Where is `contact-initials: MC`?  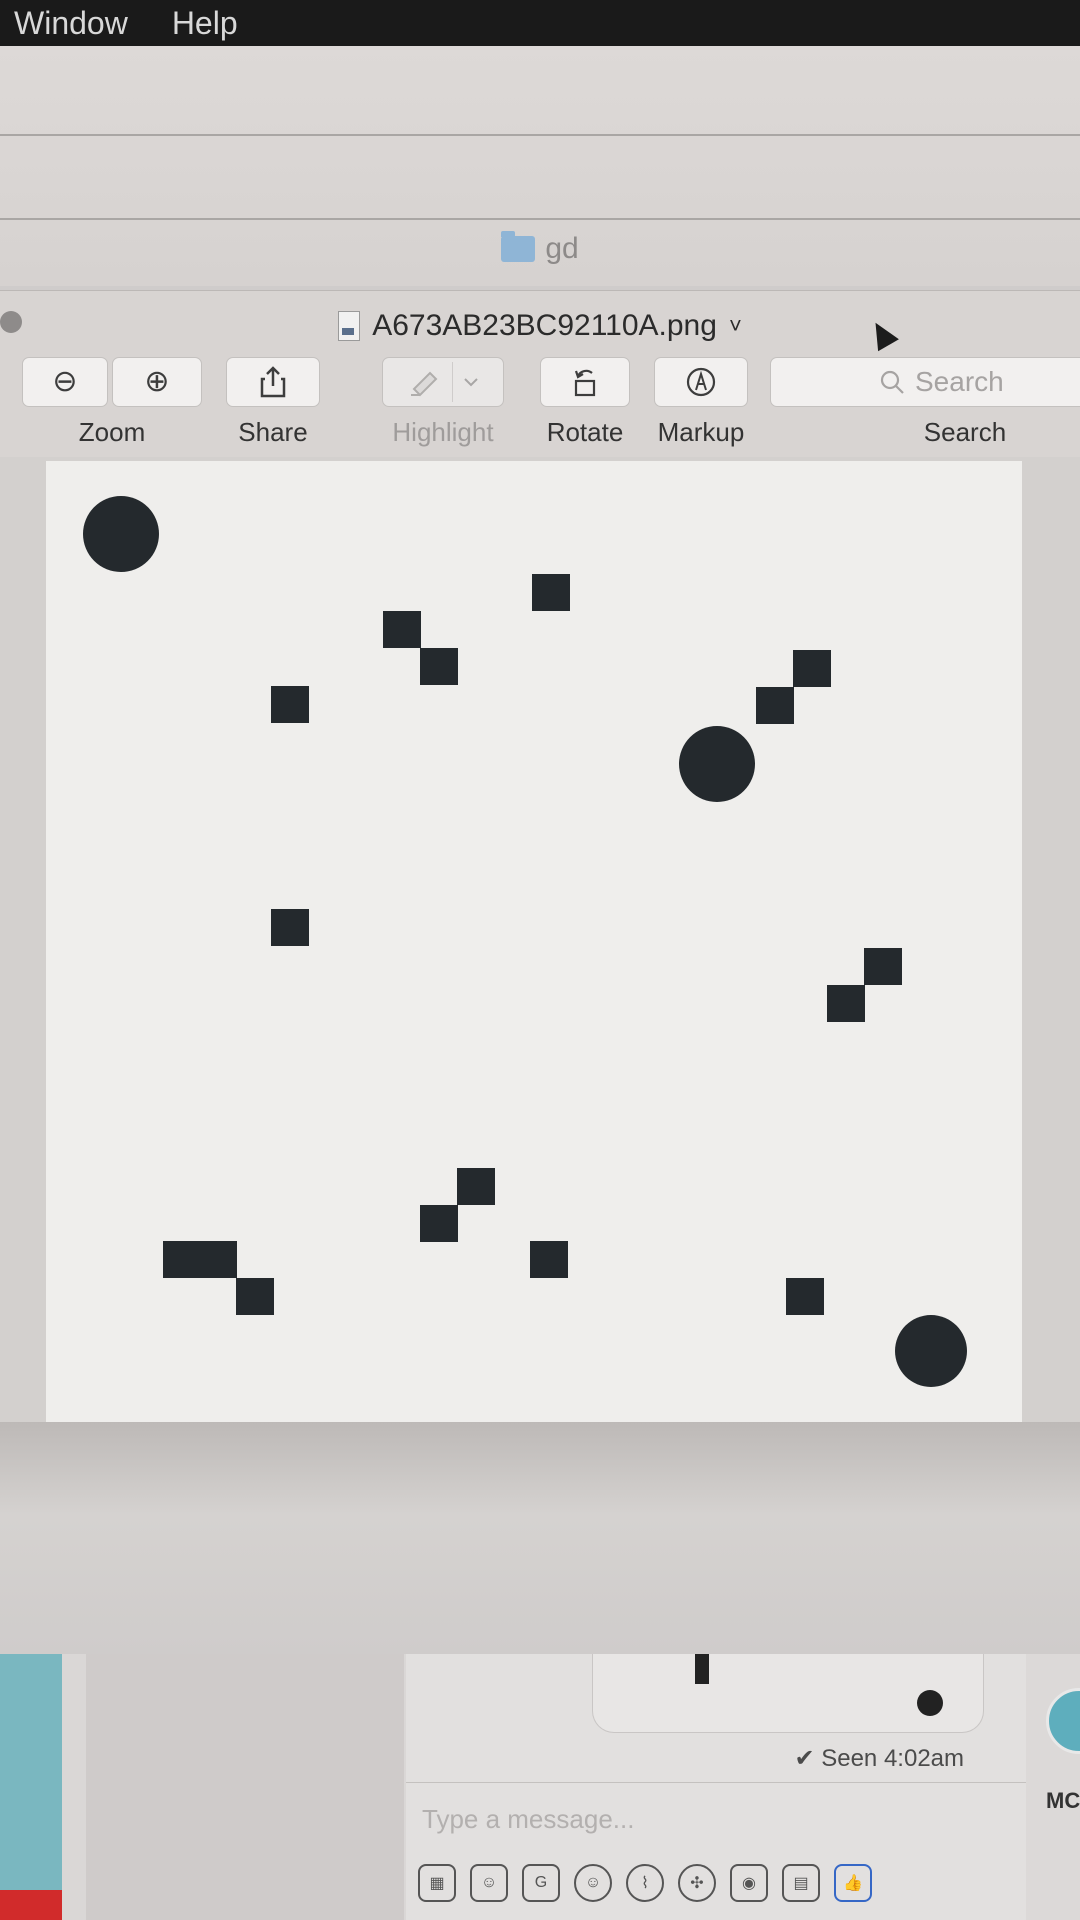
contact-initials: MC is located at coordinates (1063, 1800).